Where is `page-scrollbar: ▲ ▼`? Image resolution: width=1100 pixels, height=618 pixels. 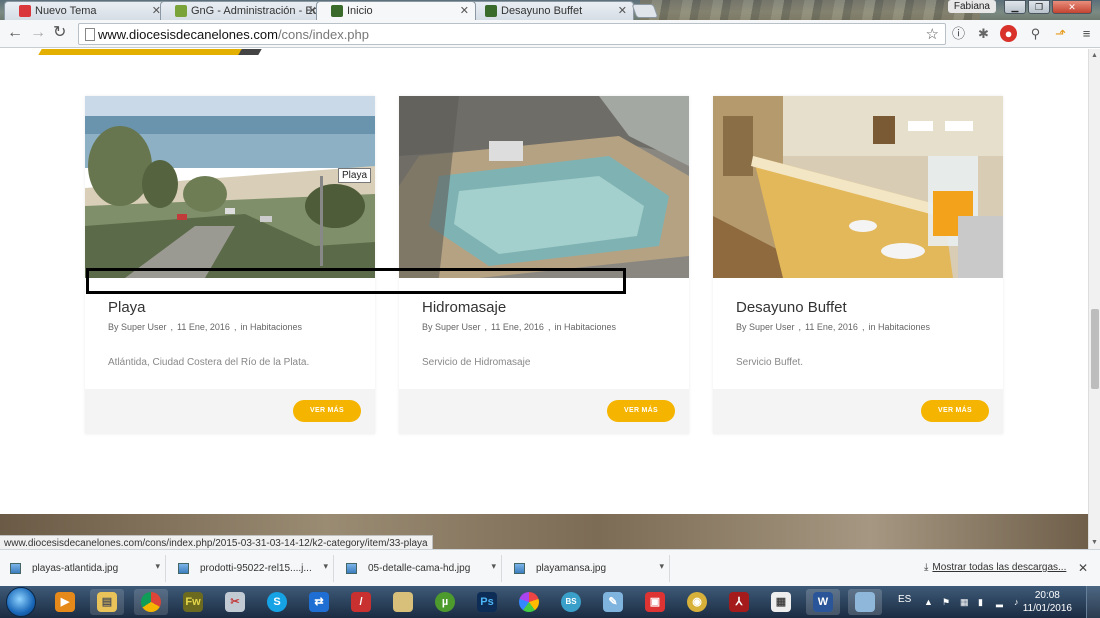
page-scrollbar: ▲ ▼ is located at coordinates (1094, 299).